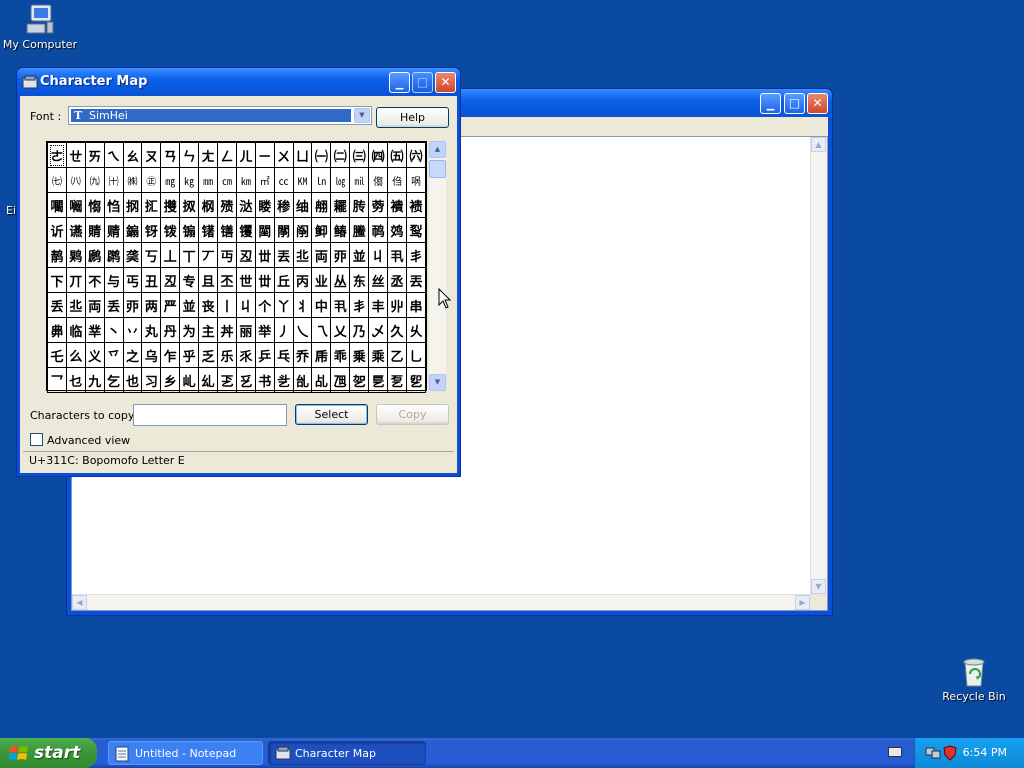 The image size is (1024, 768). I want to click on character-cell: 个, so click(264, 305).